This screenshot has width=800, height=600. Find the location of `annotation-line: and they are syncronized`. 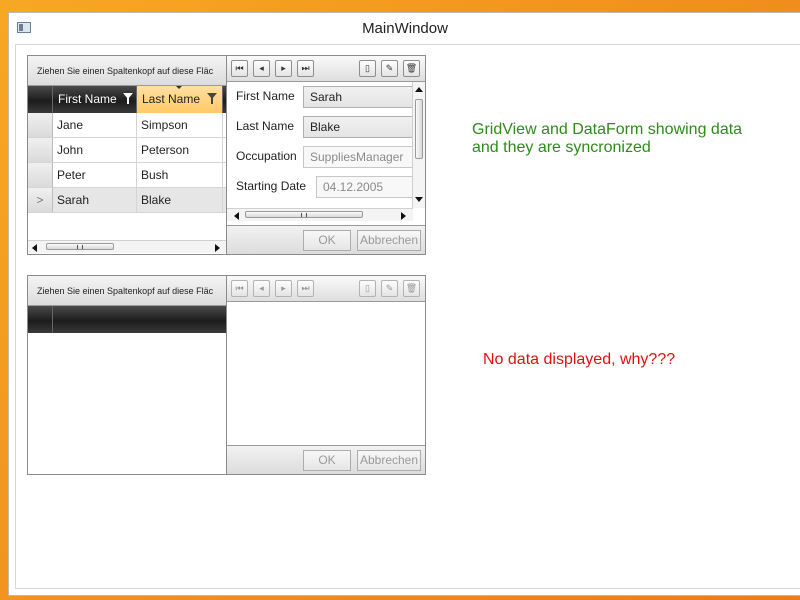

annotation-line: and they are syncronized is located at coordinates (561, 147).